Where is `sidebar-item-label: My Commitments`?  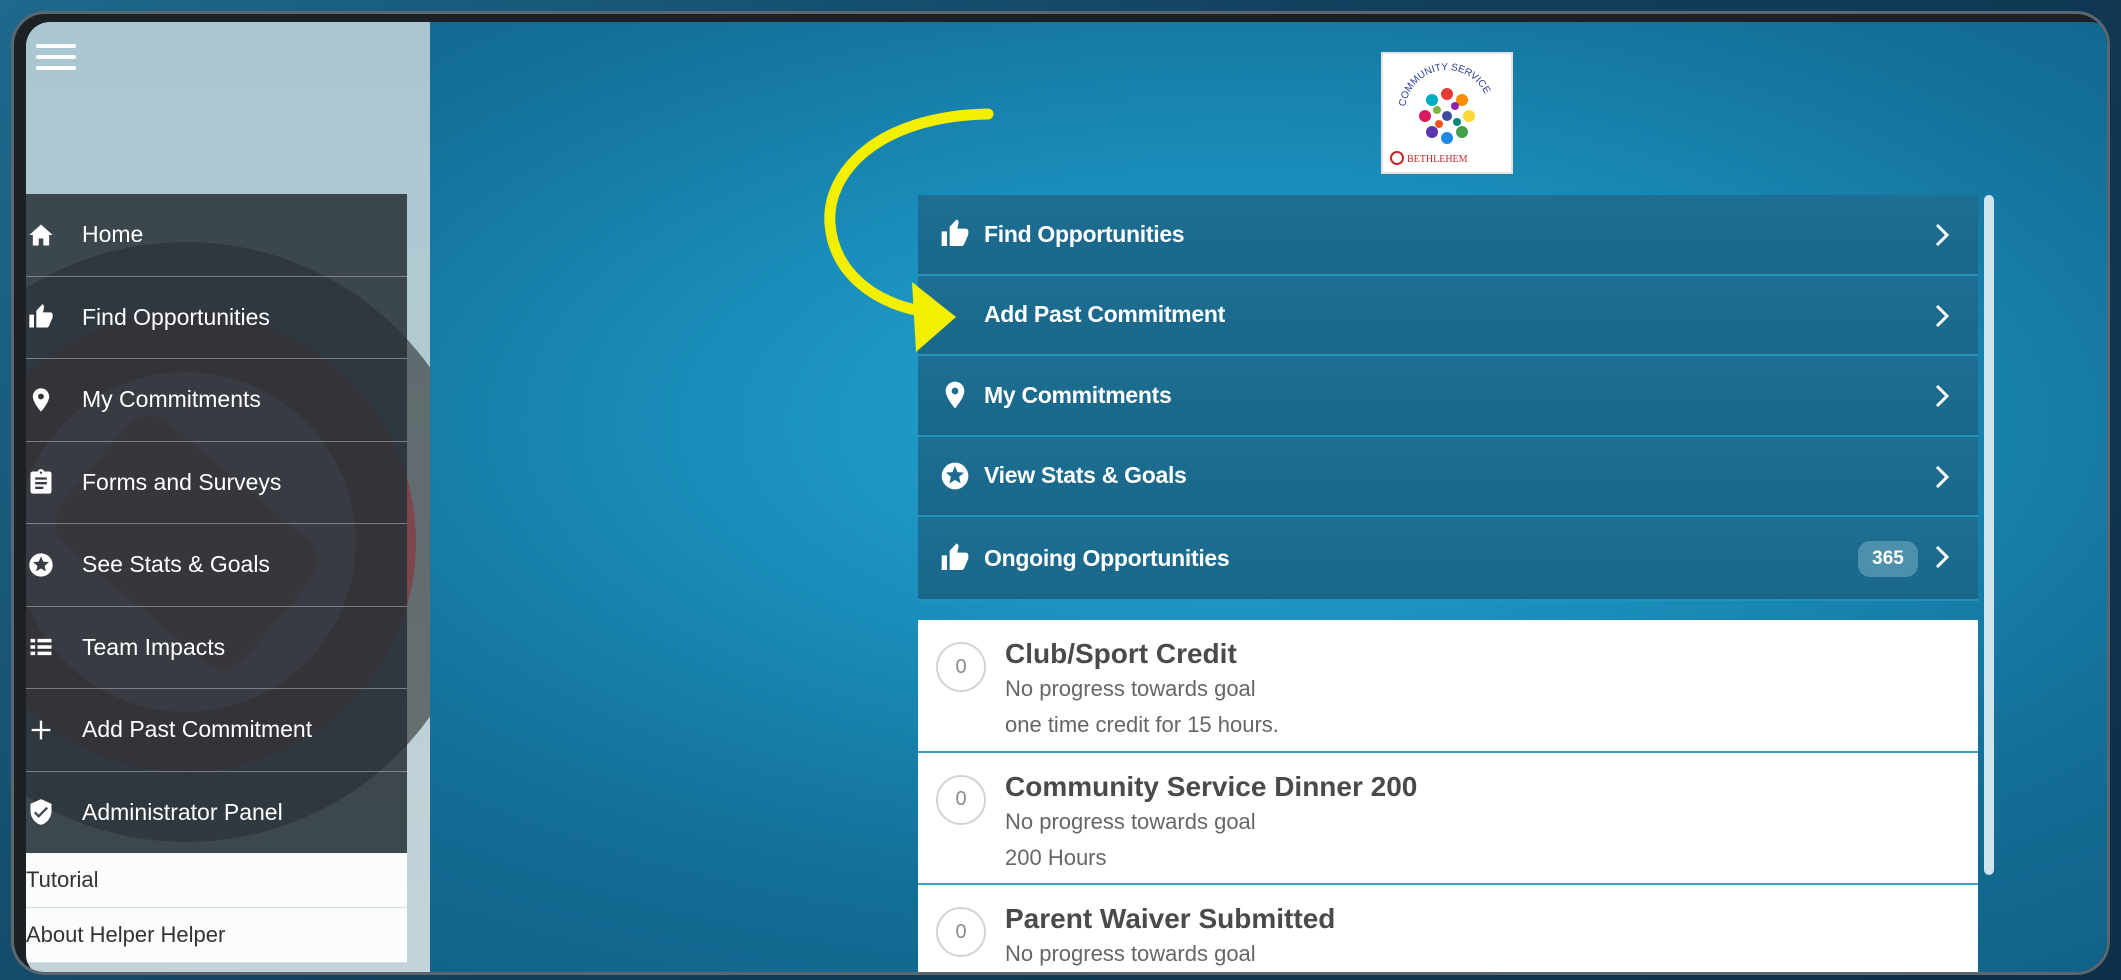 sidebar-item-label: My Commitments is located at coordinates (171, 399).